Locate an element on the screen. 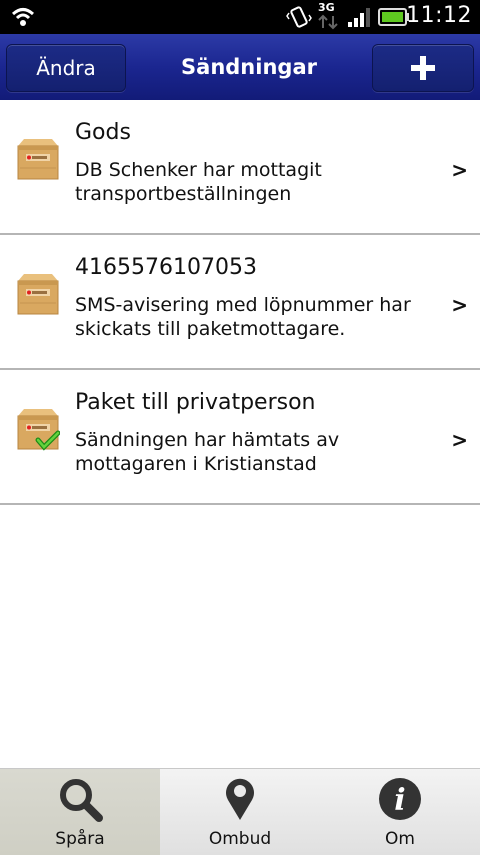 The image size is (480, 855). page-title: Sändningar is located at coordinates (249, 67).